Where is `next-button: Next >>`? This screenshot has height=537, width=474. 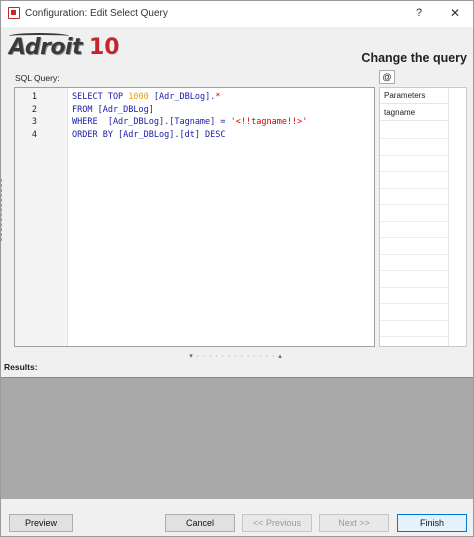
next-button: Next >> is located at coordinates (354, 523).